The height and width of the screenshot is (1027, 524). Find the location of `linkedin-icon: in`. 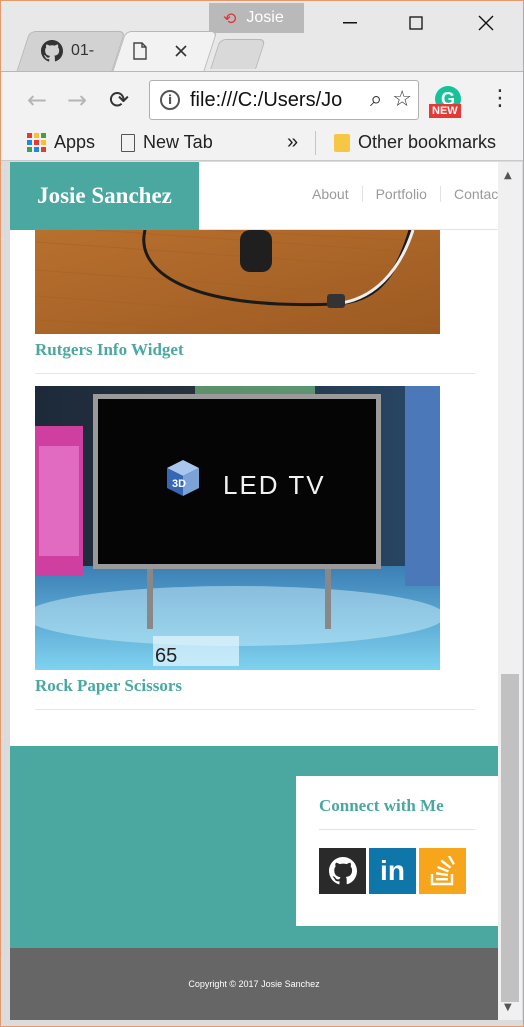

linkedin-icon: in is located at coordinates (392, 870).